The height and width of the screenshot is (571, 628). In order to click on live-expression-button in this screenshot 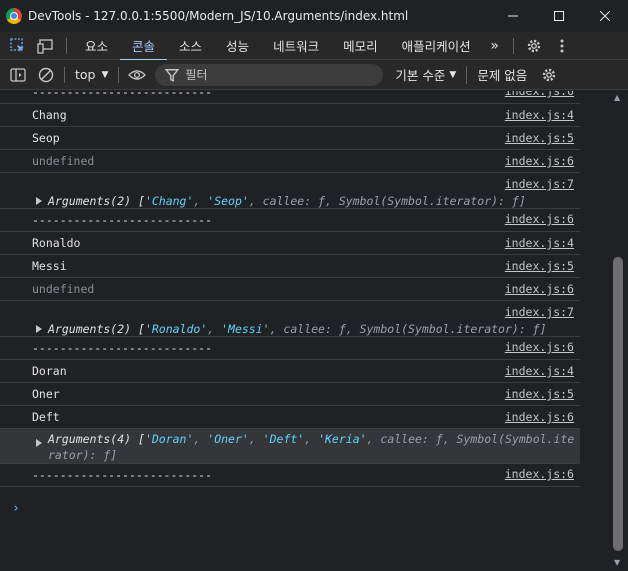, I will do `click(137, 75)`.